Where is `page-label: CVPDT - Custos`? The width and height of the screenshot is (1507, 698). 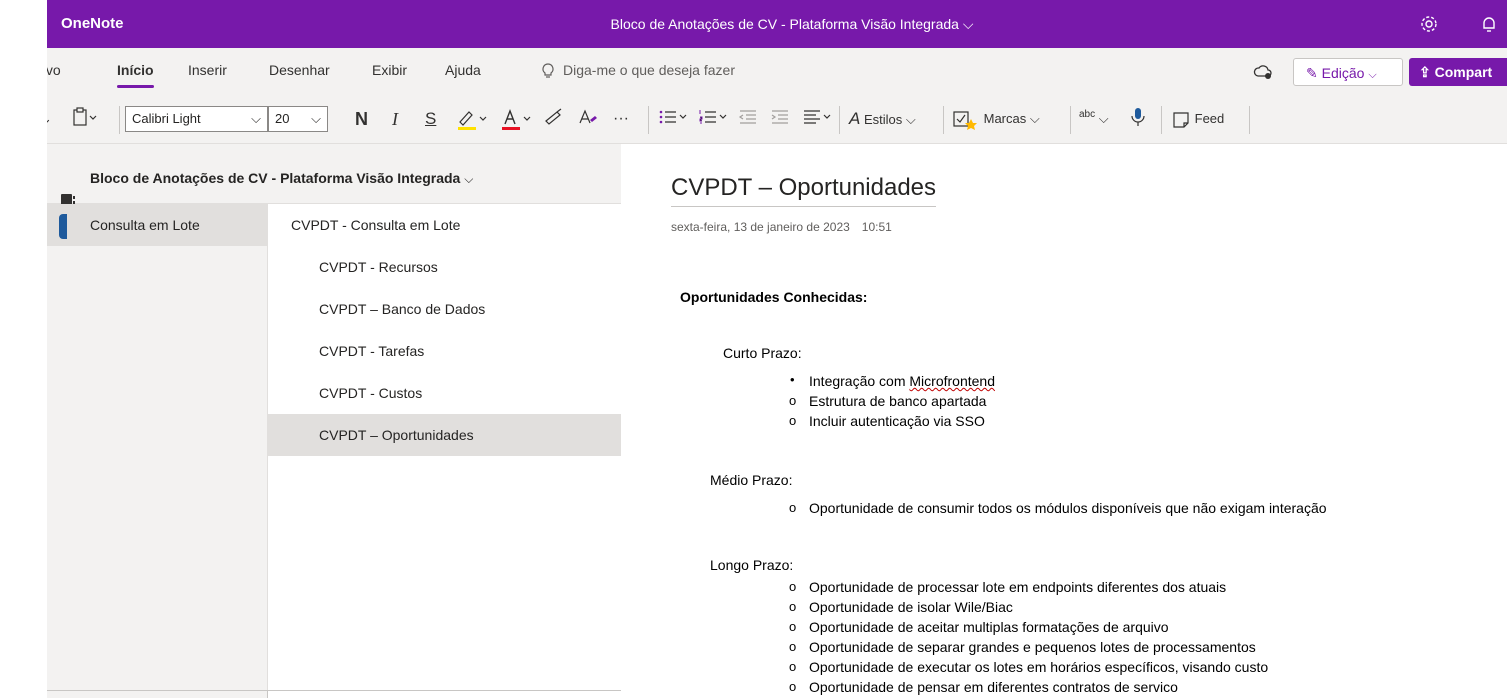
page-label: CVPDT - Custos is located at coordinates (371, 393).